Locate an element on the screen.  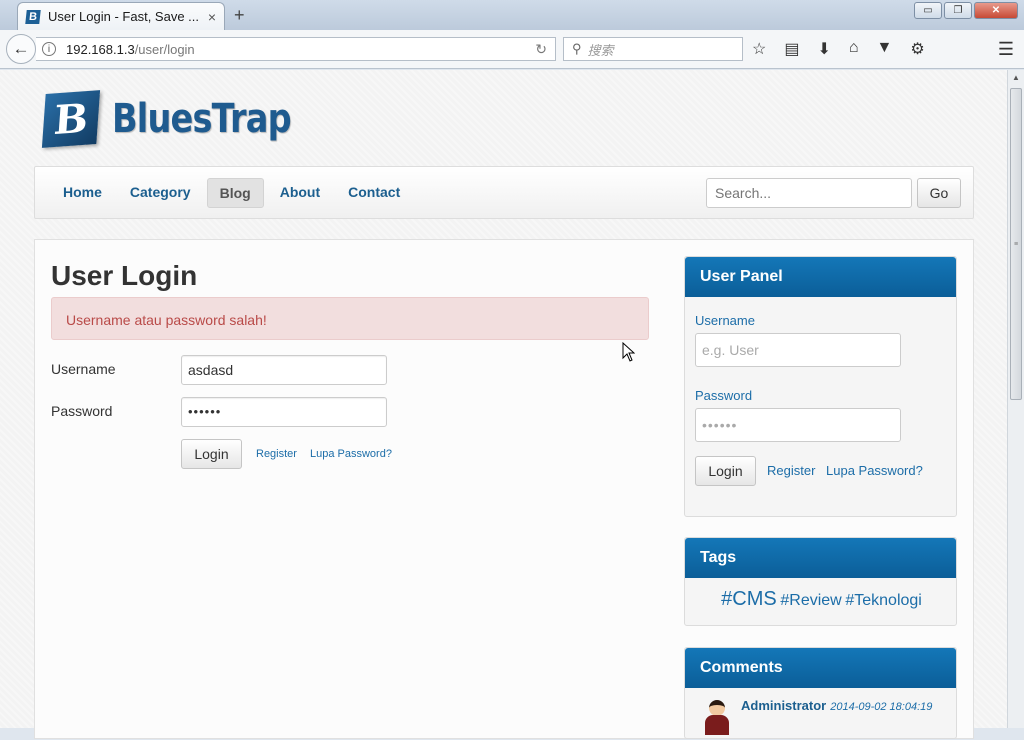
browser-titlebar: B User Login - Fast, Save ... × + ▭ ❐ ✕ is located at coordinates (512, 15).